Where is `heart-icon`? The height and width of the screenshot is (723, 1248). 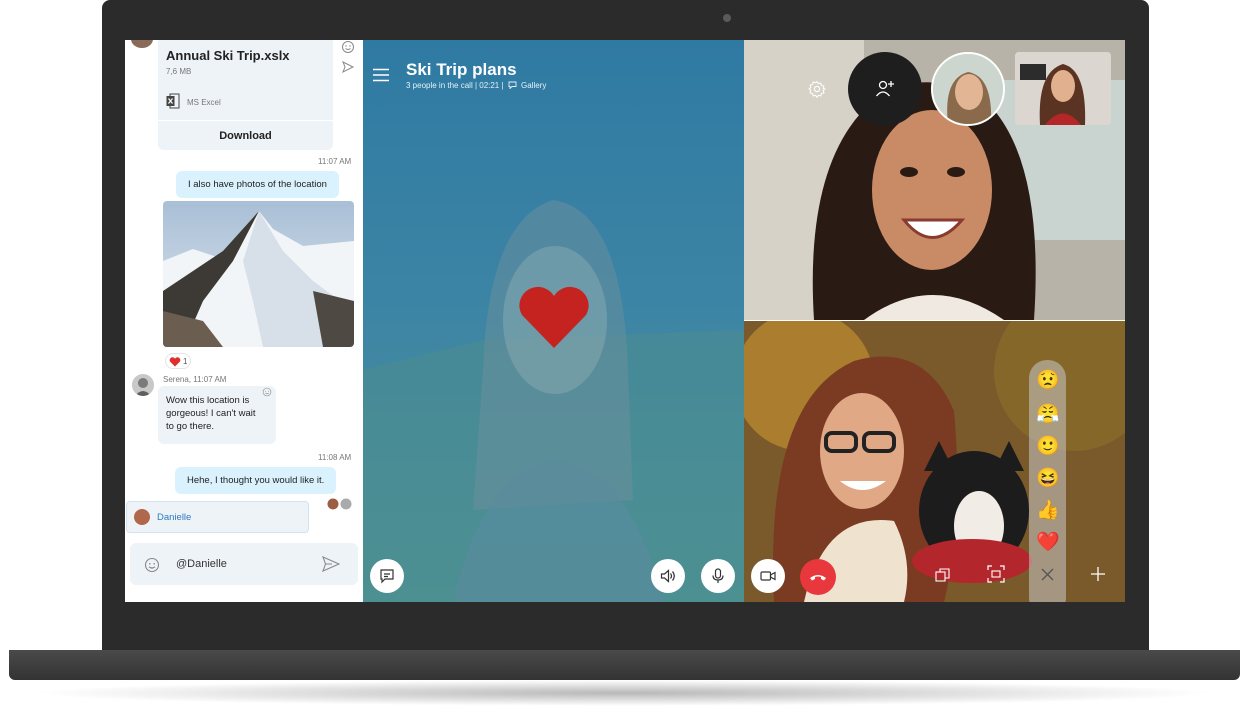 heart-icon is located at coordinates (175, 362).